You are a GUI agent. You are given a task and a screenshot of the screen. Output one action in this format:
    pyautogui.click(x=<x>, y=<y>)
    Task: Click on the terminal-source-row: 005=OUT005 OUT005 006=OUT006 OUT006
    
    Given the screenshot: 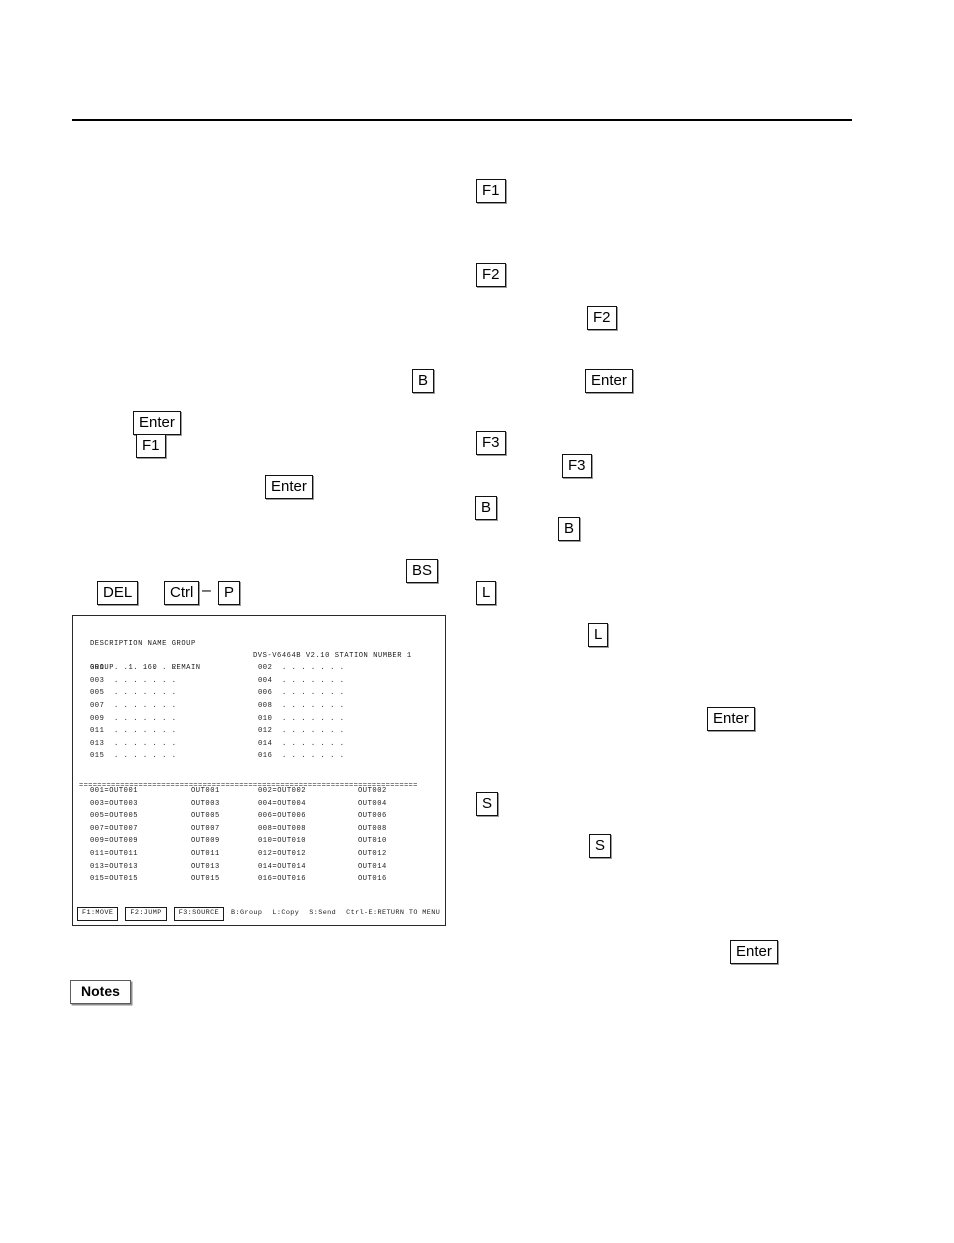 What is the action you would take?
    pyautogui.click(x=260, y=816)
    